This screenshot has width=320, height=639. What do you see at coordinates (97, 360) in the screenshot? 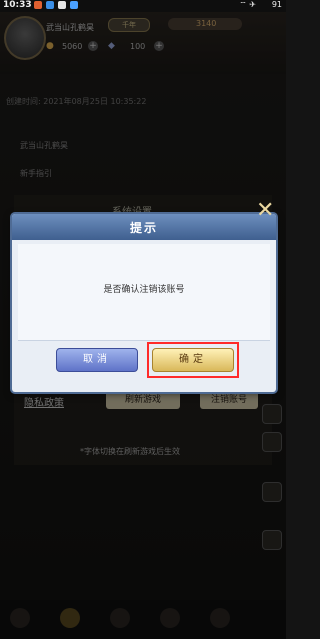
I see `cancel-button: 取消` at bounding box center [97, 360].